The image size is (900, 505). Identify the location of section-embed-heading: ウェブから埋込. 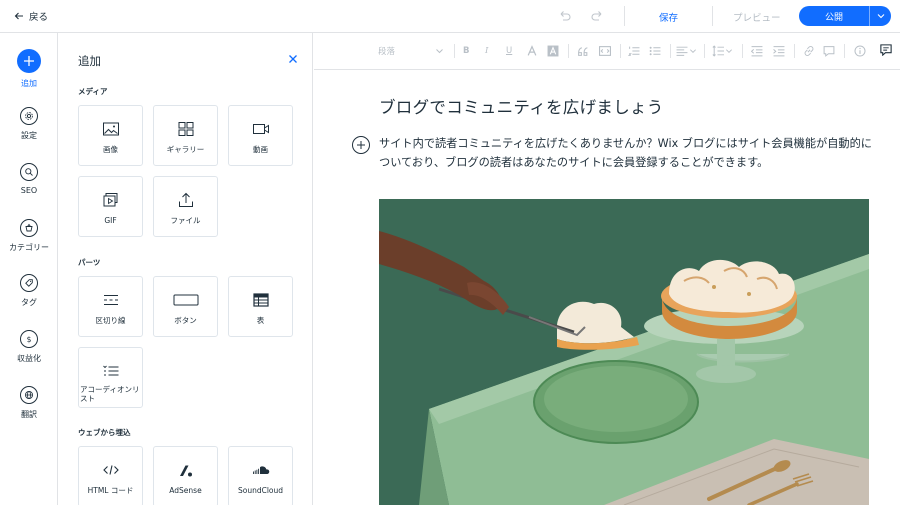
(104, 432).